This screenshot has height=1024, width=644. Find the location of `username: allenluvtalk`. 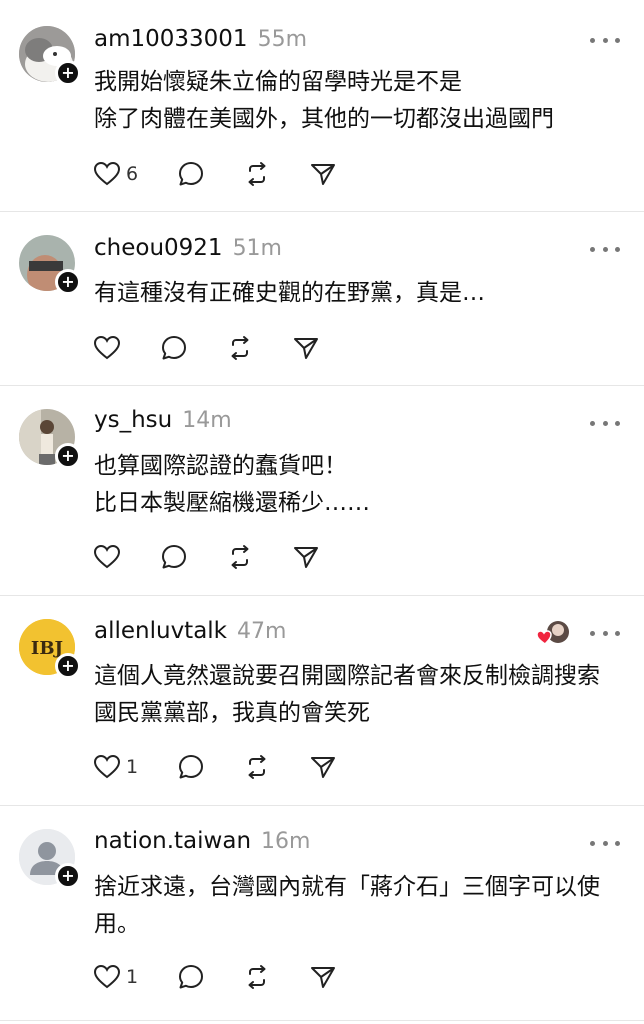

username: allenluvtalk is located at coordinates (160, 631).